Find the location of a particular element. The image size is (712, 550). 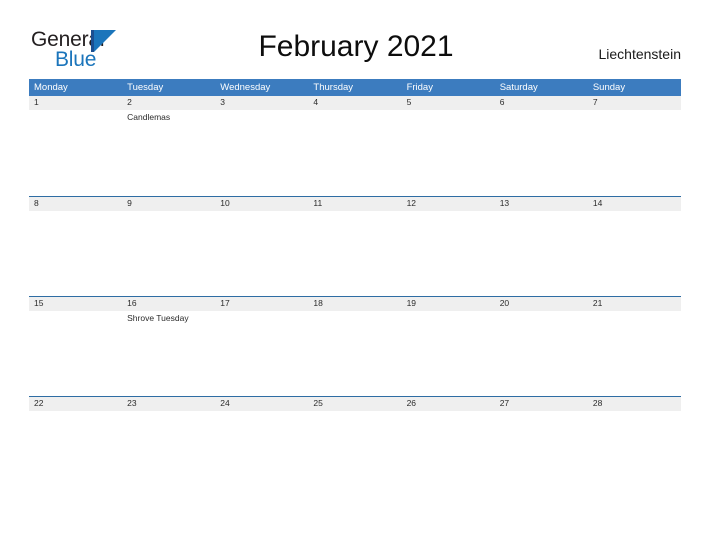

day-number: 20 is located at coordinates (504, 303).